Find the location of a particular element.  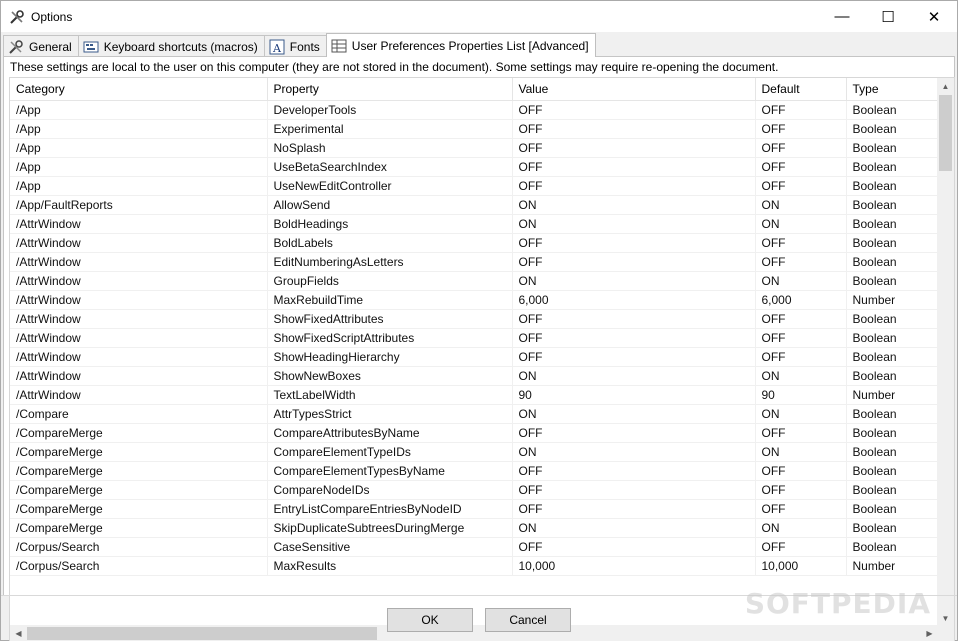

table-row: /AttrWindow TextLabelWidth 90 90 Number is located at coordinates (474, 395).